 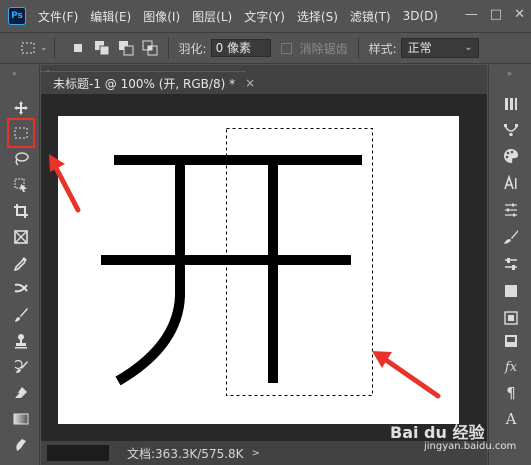 What do you see at coordinates (21, 341) in the screenshot?
I see `clone-stamp-tool-icon` at bounding box center [21, 341].